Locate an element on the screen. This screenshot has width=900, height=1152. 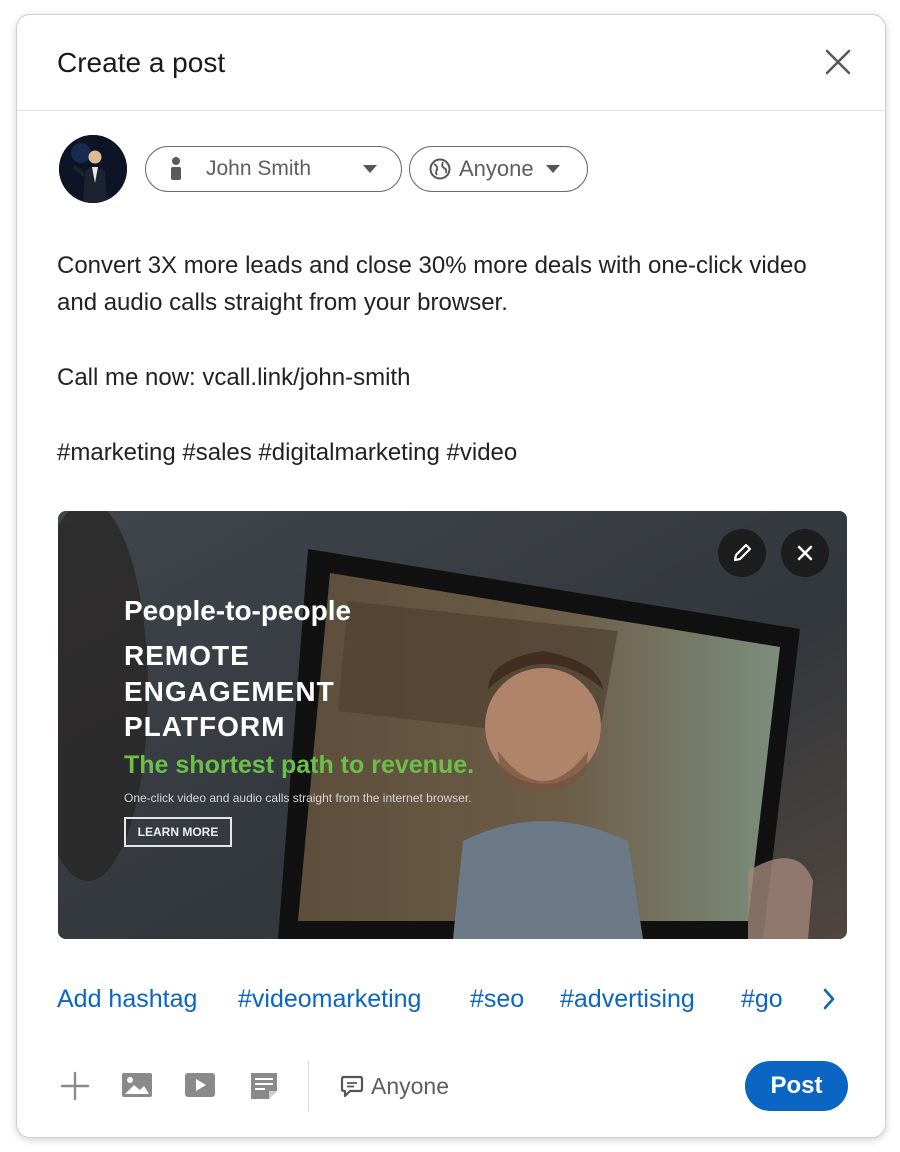
visibility-selector: Anyone is located at coordinates (498, 169).